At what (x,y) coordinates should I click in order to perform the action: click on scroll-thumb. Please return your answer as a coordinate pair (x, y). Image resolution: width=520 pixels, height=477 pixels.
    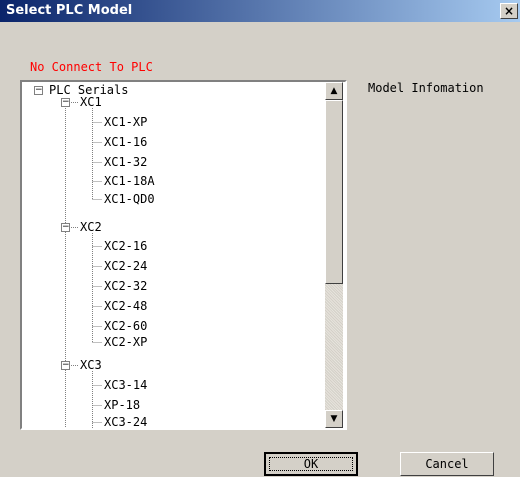
    Looking at the image, I should click on (334, 192).